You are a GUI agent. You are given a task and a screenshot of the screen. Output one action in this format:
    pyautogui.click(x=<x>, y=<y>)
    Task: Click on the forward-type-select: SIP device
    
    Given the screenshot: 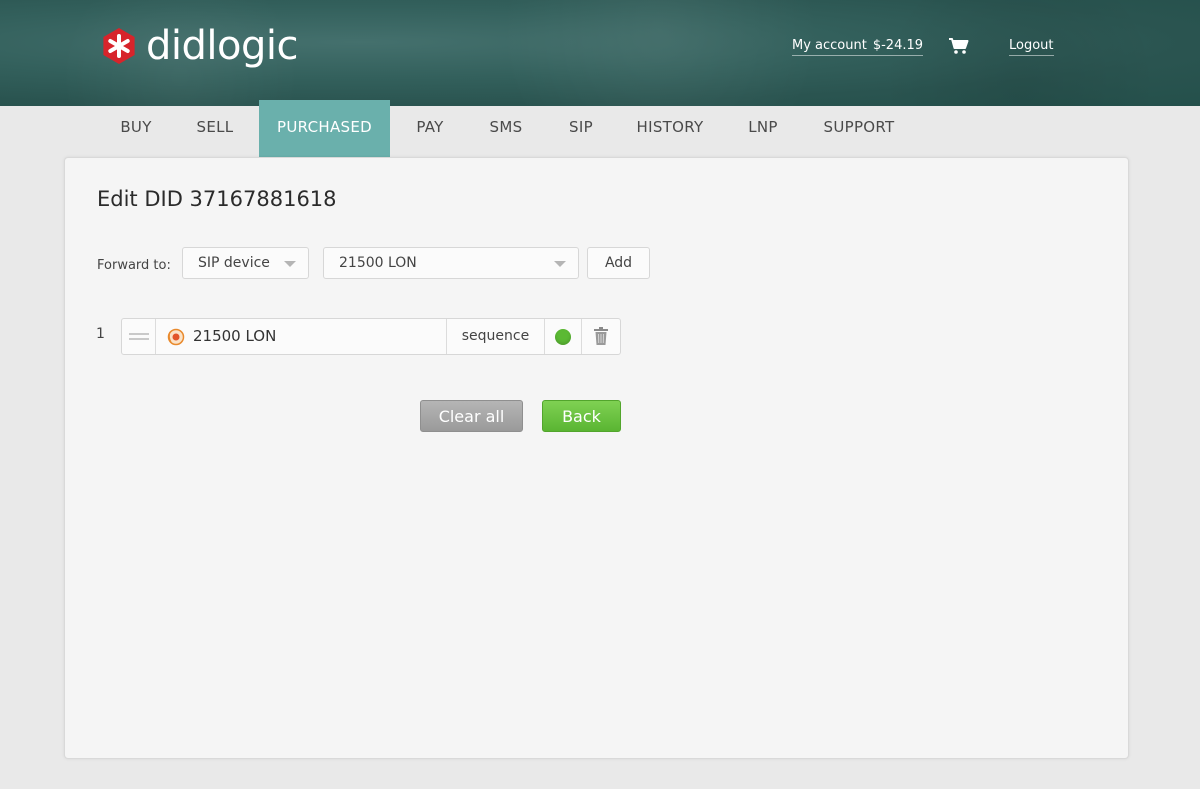 What is the action you would take?
    pyautogui.click(x=245, y=263)
    